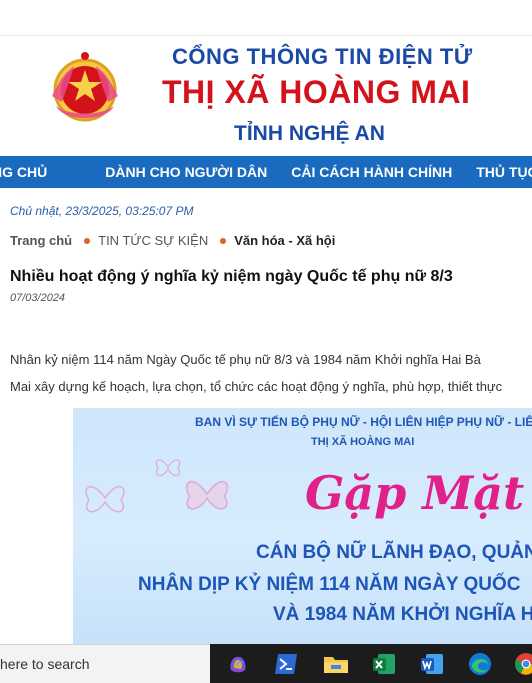 The height and width of the screenshot is (683, 532). I want to click on image-org-line: THỊ XÃ HOÀNG MAI, so click(363, 442).